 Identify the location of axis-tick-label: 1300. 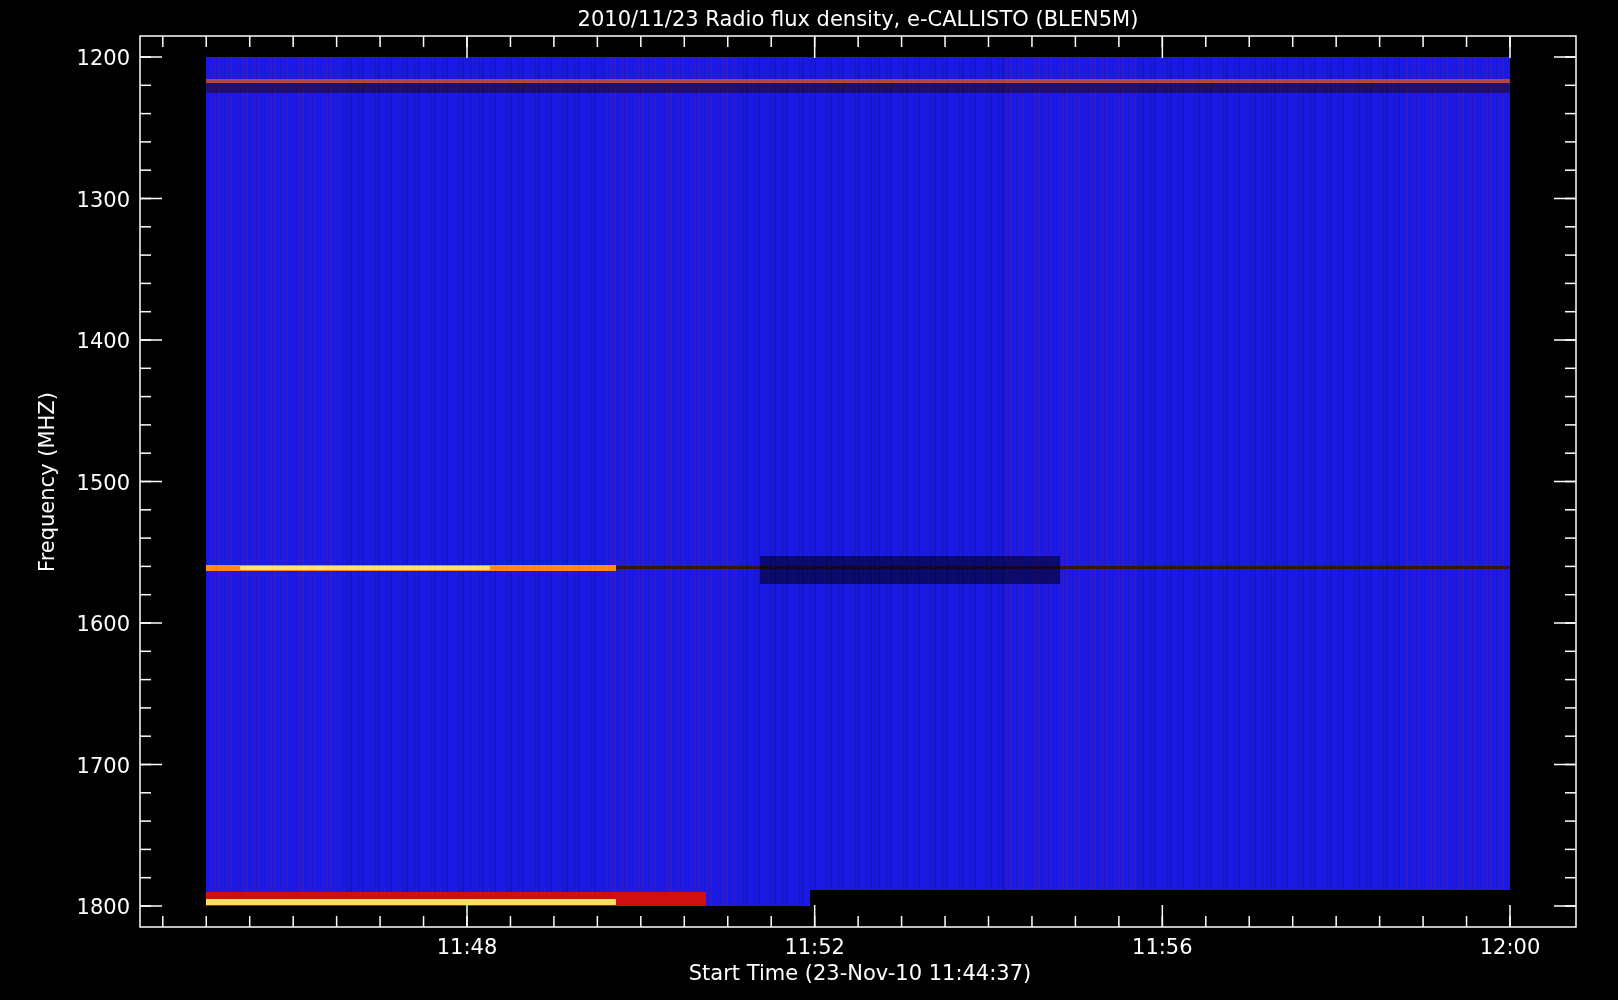
(103, 199).